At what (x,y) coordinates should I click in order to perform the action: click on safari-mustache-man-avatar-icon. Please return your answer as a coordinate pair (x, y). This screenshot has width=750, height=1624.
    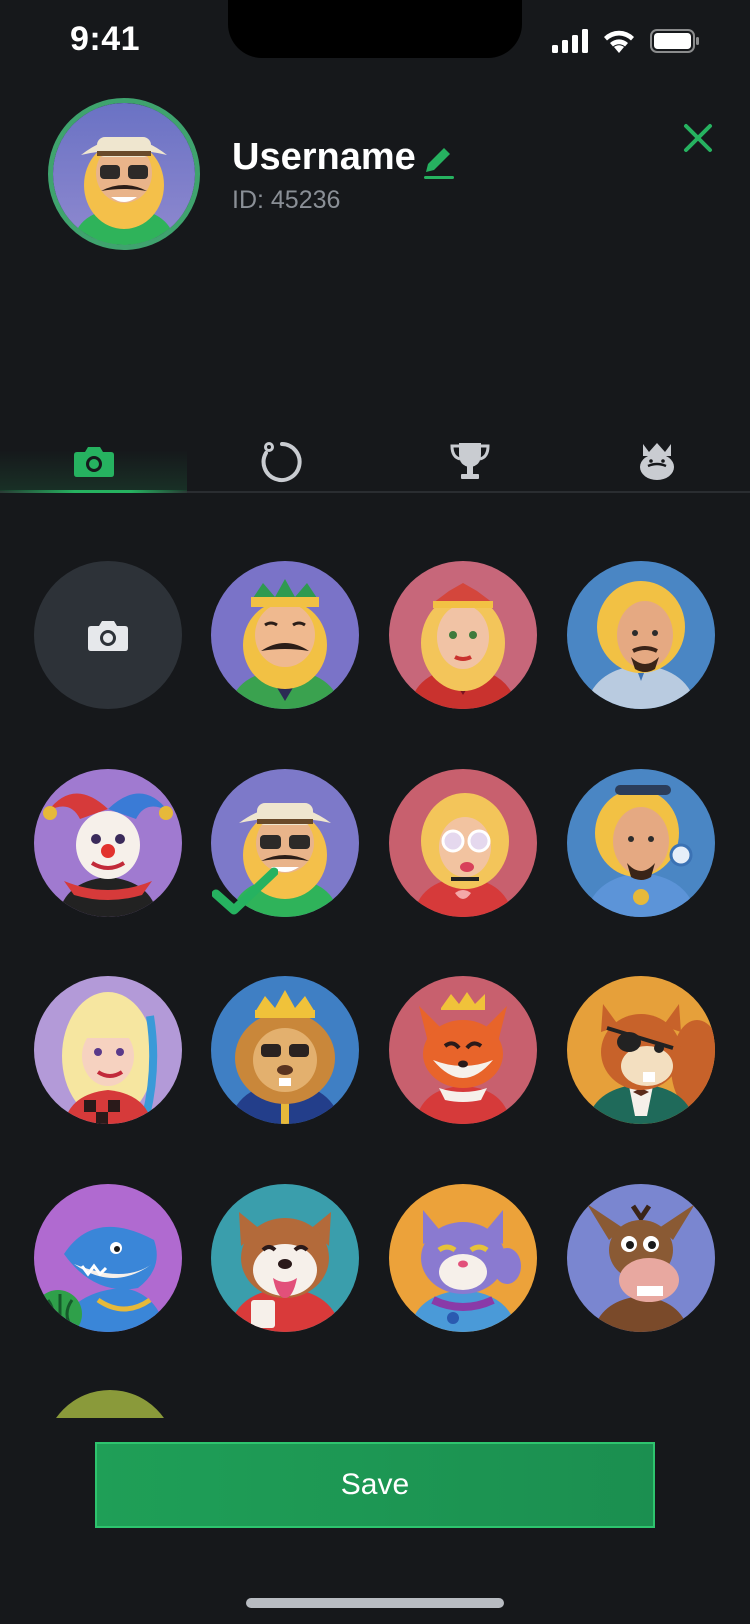
    Looking at the image, I should click on (124, 174).